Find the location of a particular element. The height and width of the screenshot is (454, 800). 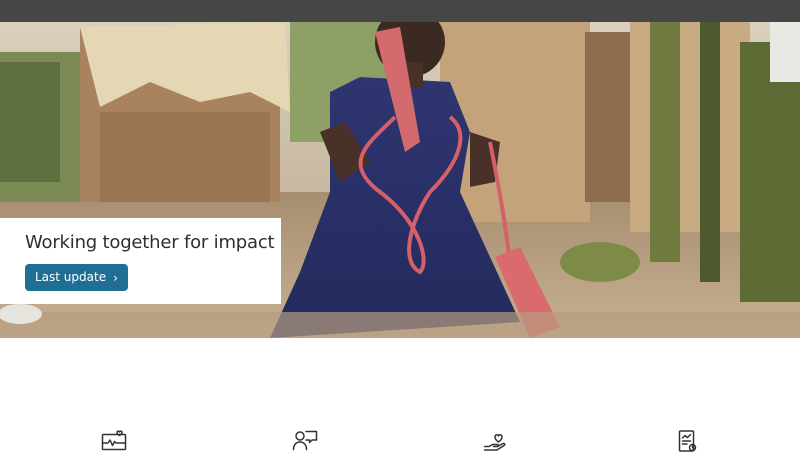

last-update-button: Last update › is located at coordinates (76, 277).